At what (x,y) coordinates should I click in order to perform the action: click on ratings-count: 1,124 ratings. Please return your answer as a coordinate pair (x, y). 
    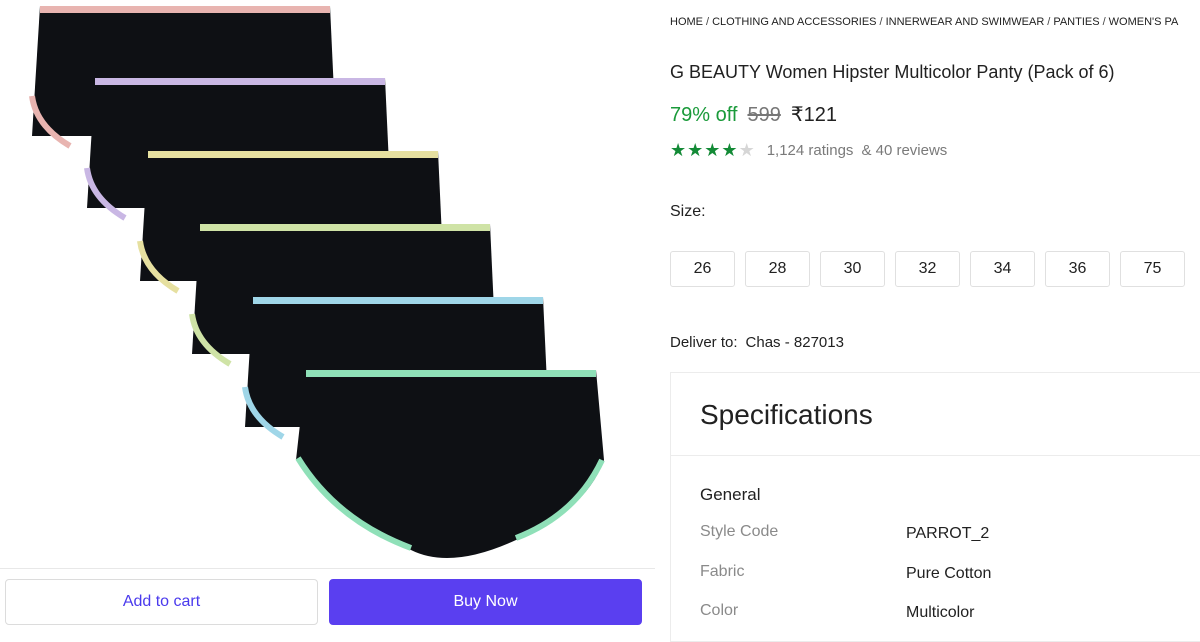
    Looking at the image, I should click on (810, 150).